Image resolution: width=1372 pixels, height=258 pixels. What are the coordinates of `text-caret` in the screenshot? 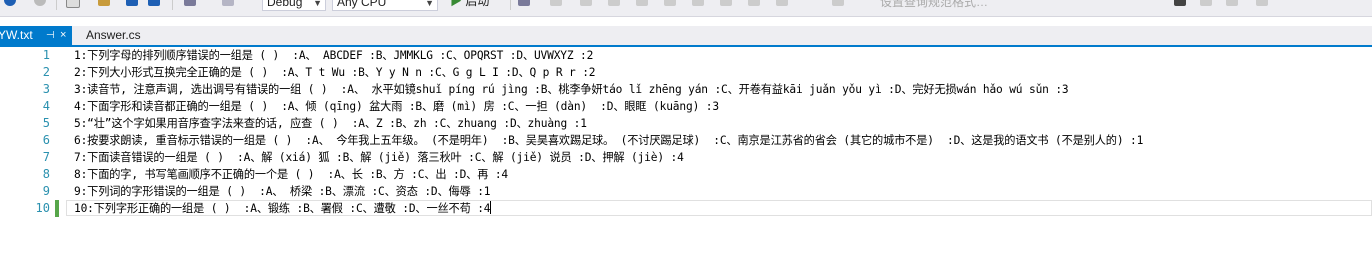 It's located at (491, 207).